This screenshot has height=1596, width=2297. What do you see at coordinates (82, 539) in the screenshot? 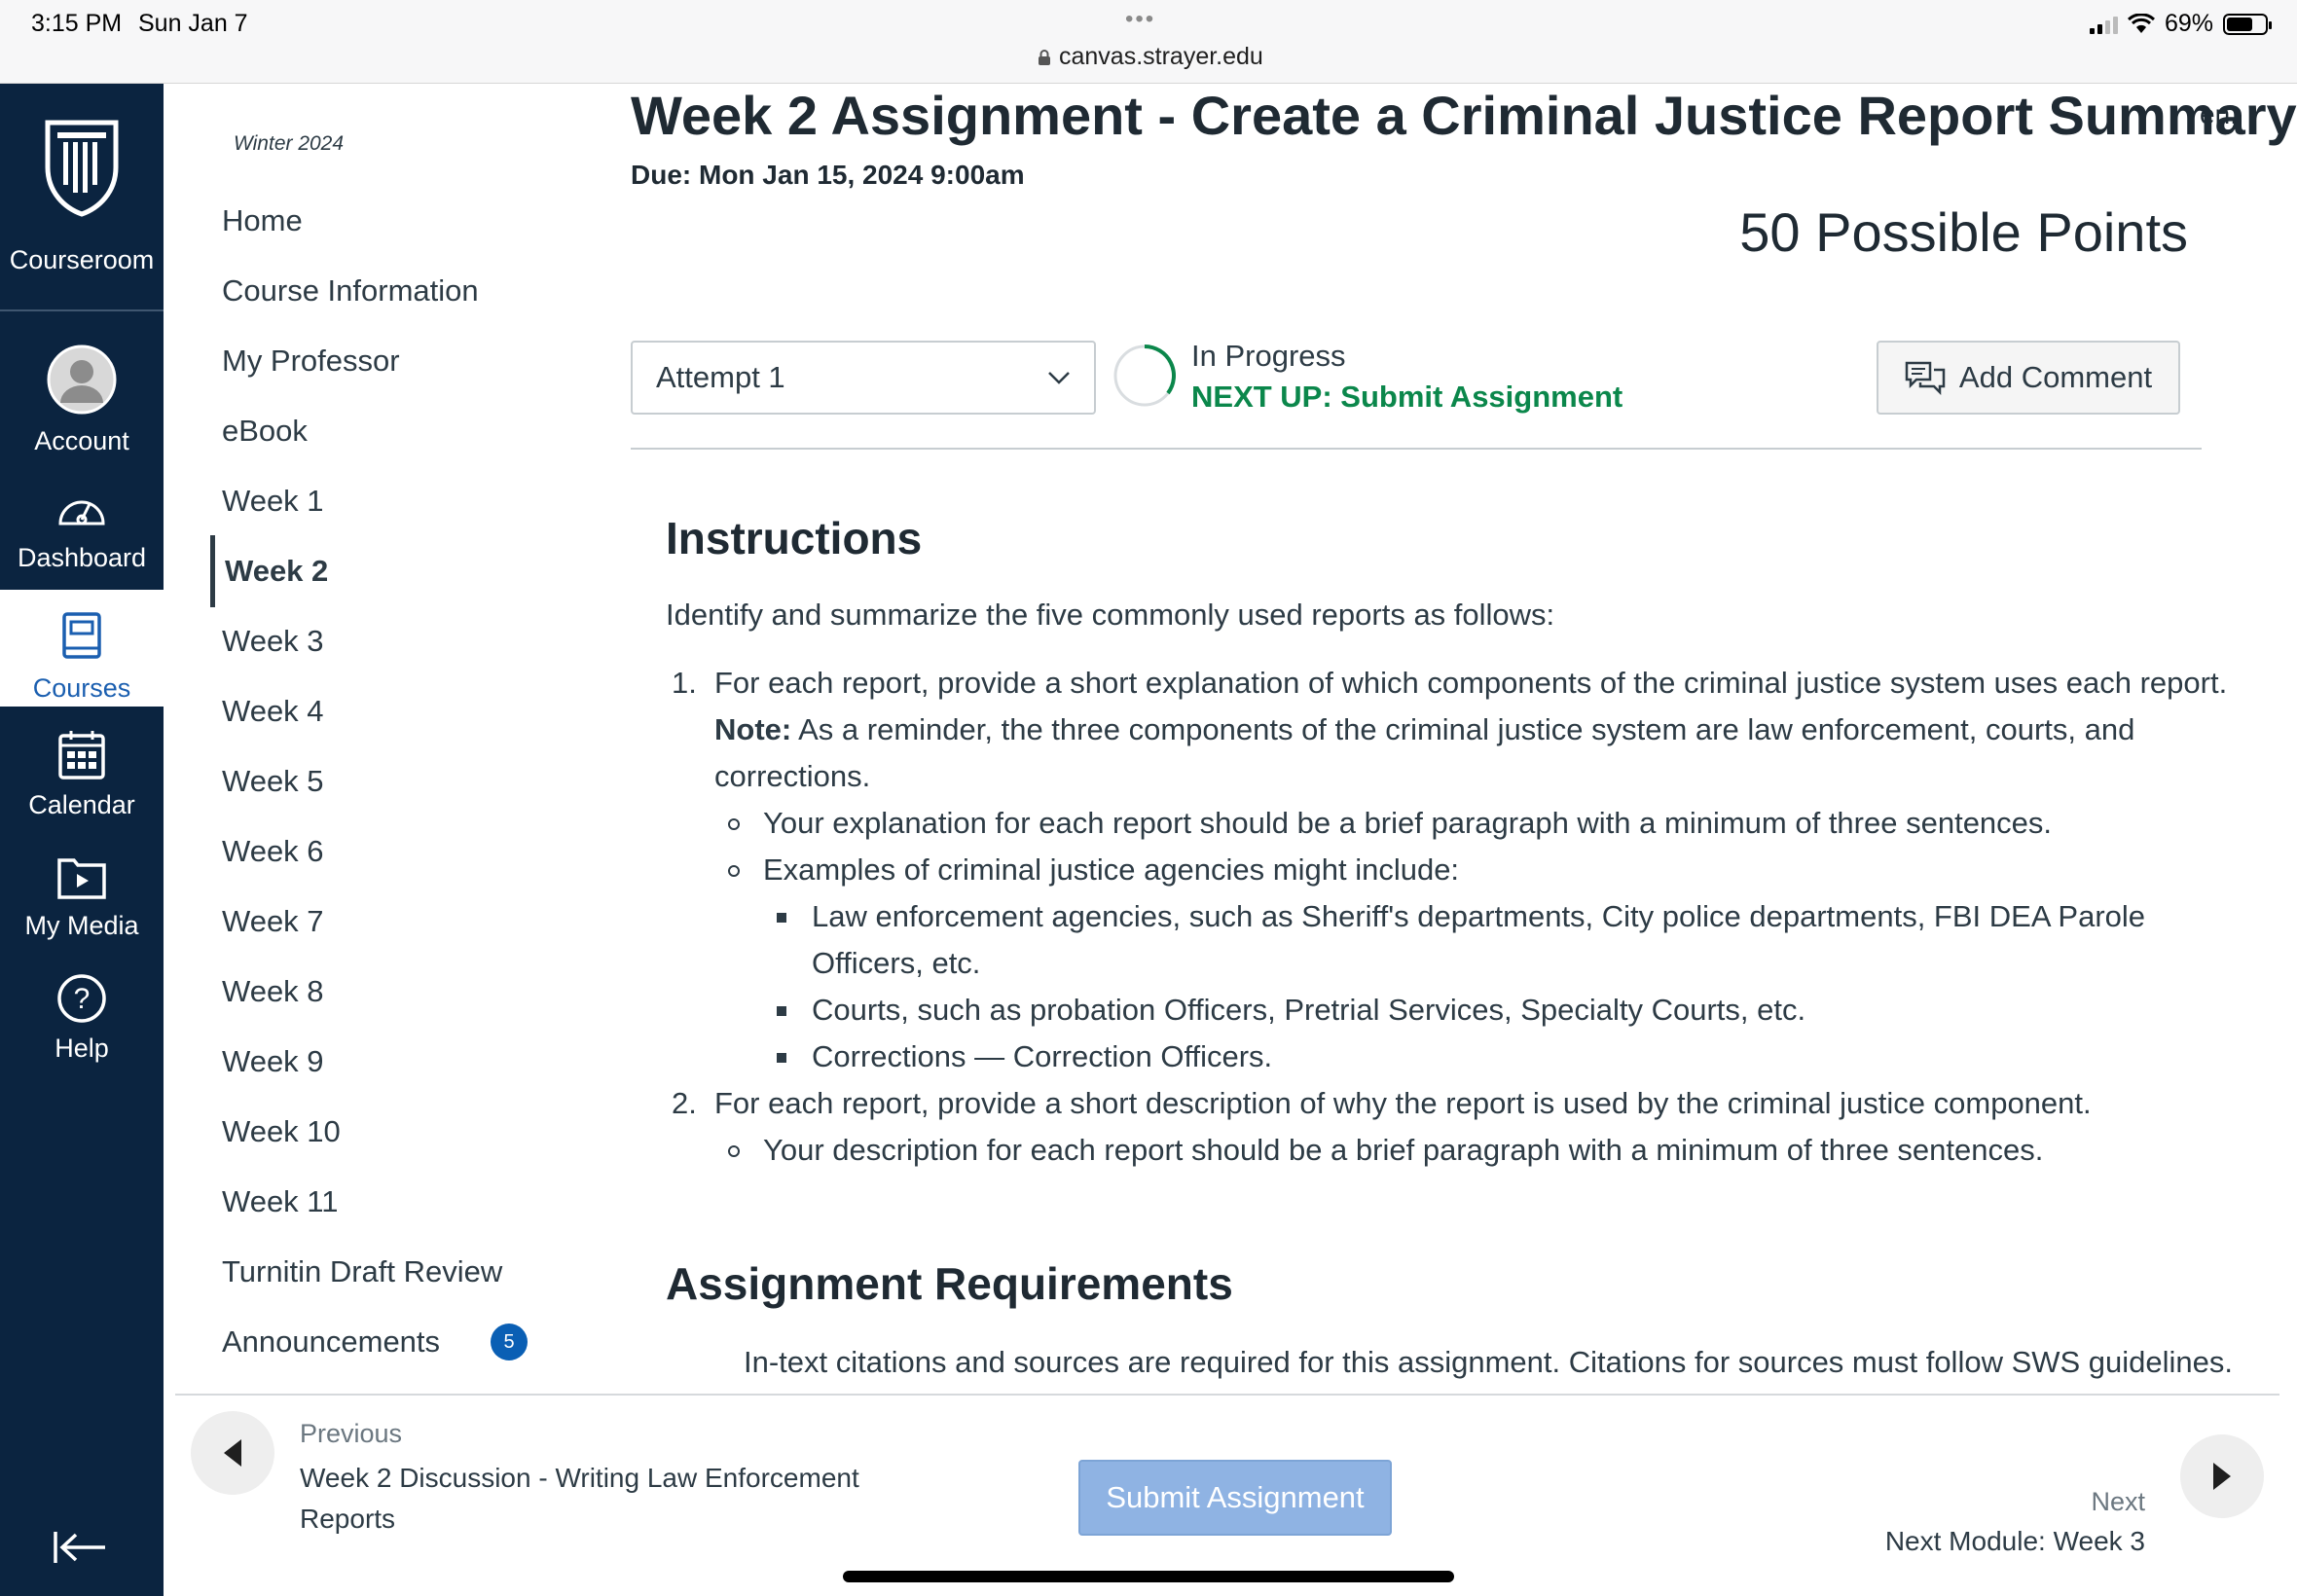
I see `global-nav-dashboard: Dashboard` at bounding box center [82, 539].